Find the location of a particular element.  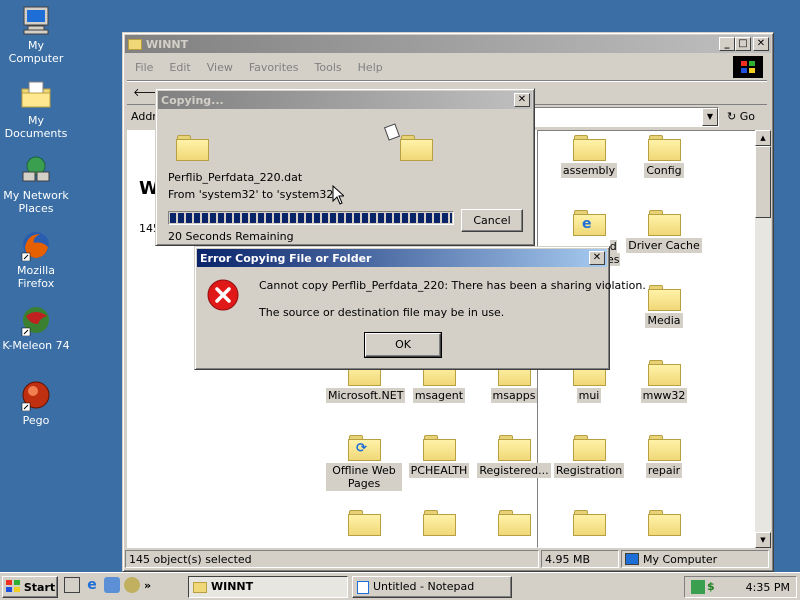

folder-task-icon is located at coordinates (200, 587).